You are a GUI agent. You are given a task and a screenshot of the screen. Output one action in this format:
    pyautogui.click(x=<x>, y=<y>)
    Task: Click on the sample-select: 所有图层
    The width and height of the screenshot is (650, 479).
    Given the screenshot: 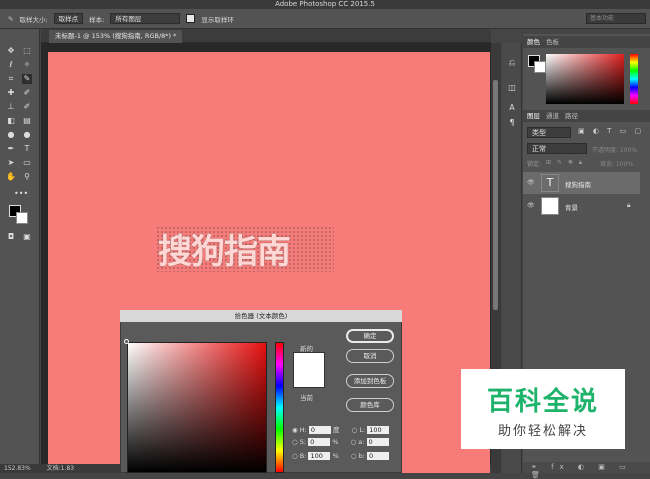 What is the action you would take?
    pyautogui.click(x=145, y=18)
    